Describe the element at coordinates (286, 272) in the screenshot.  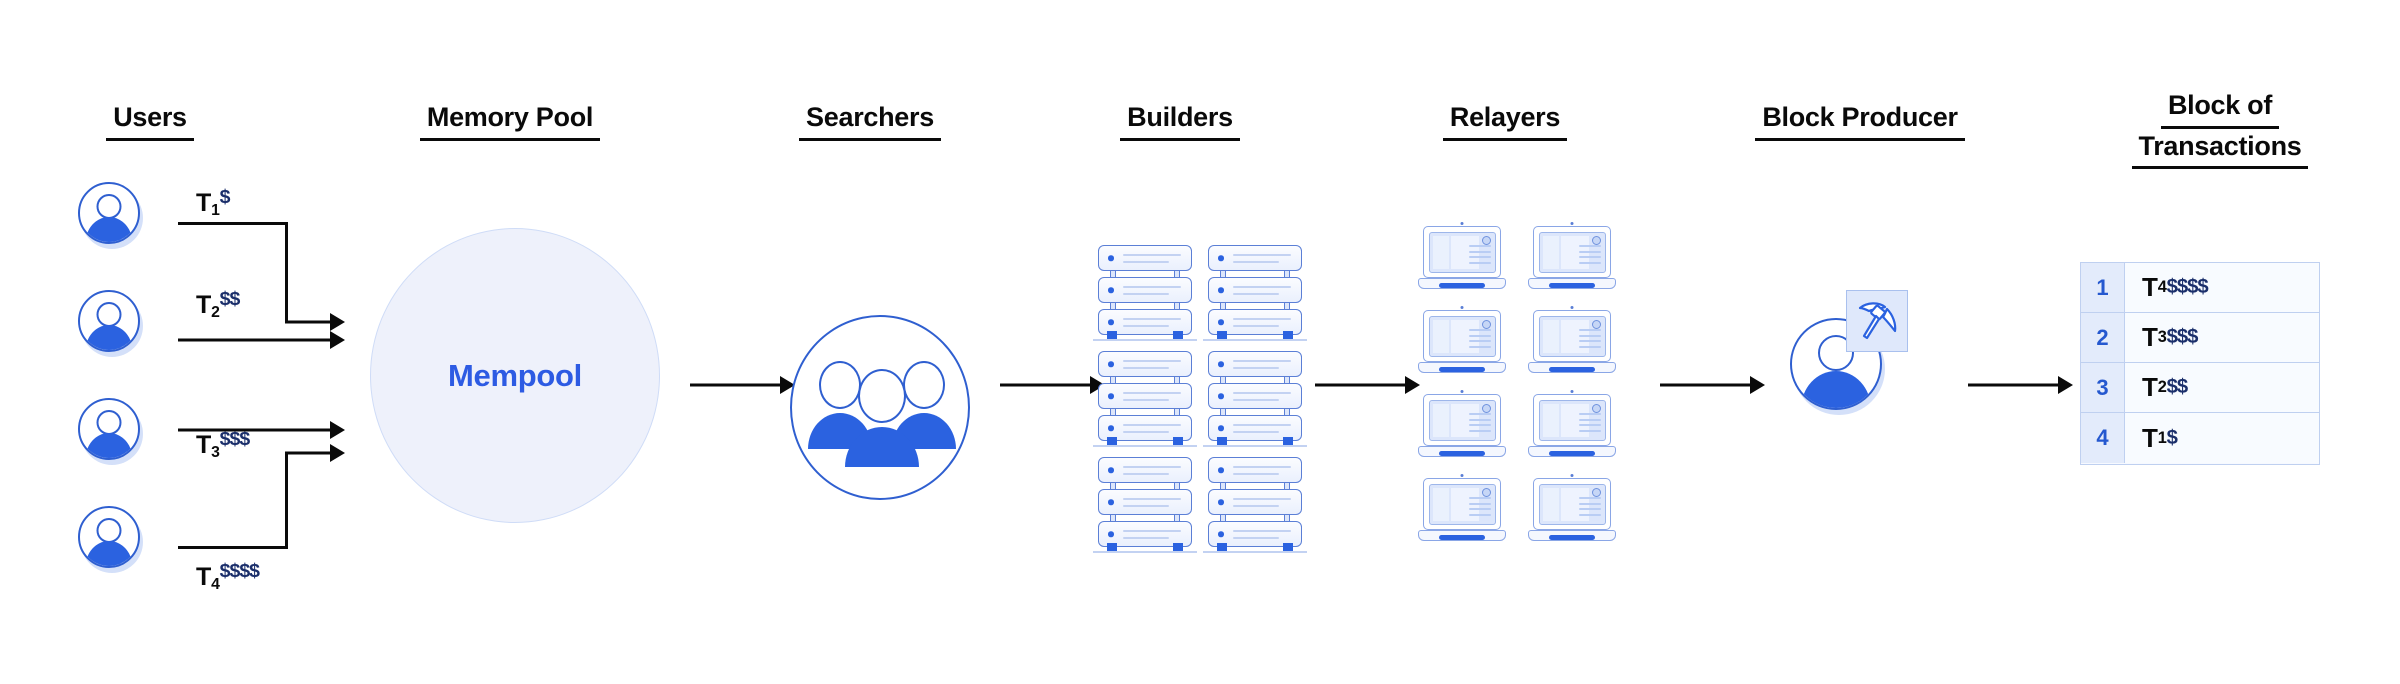
I see `connector-t1-vertical` at that location.